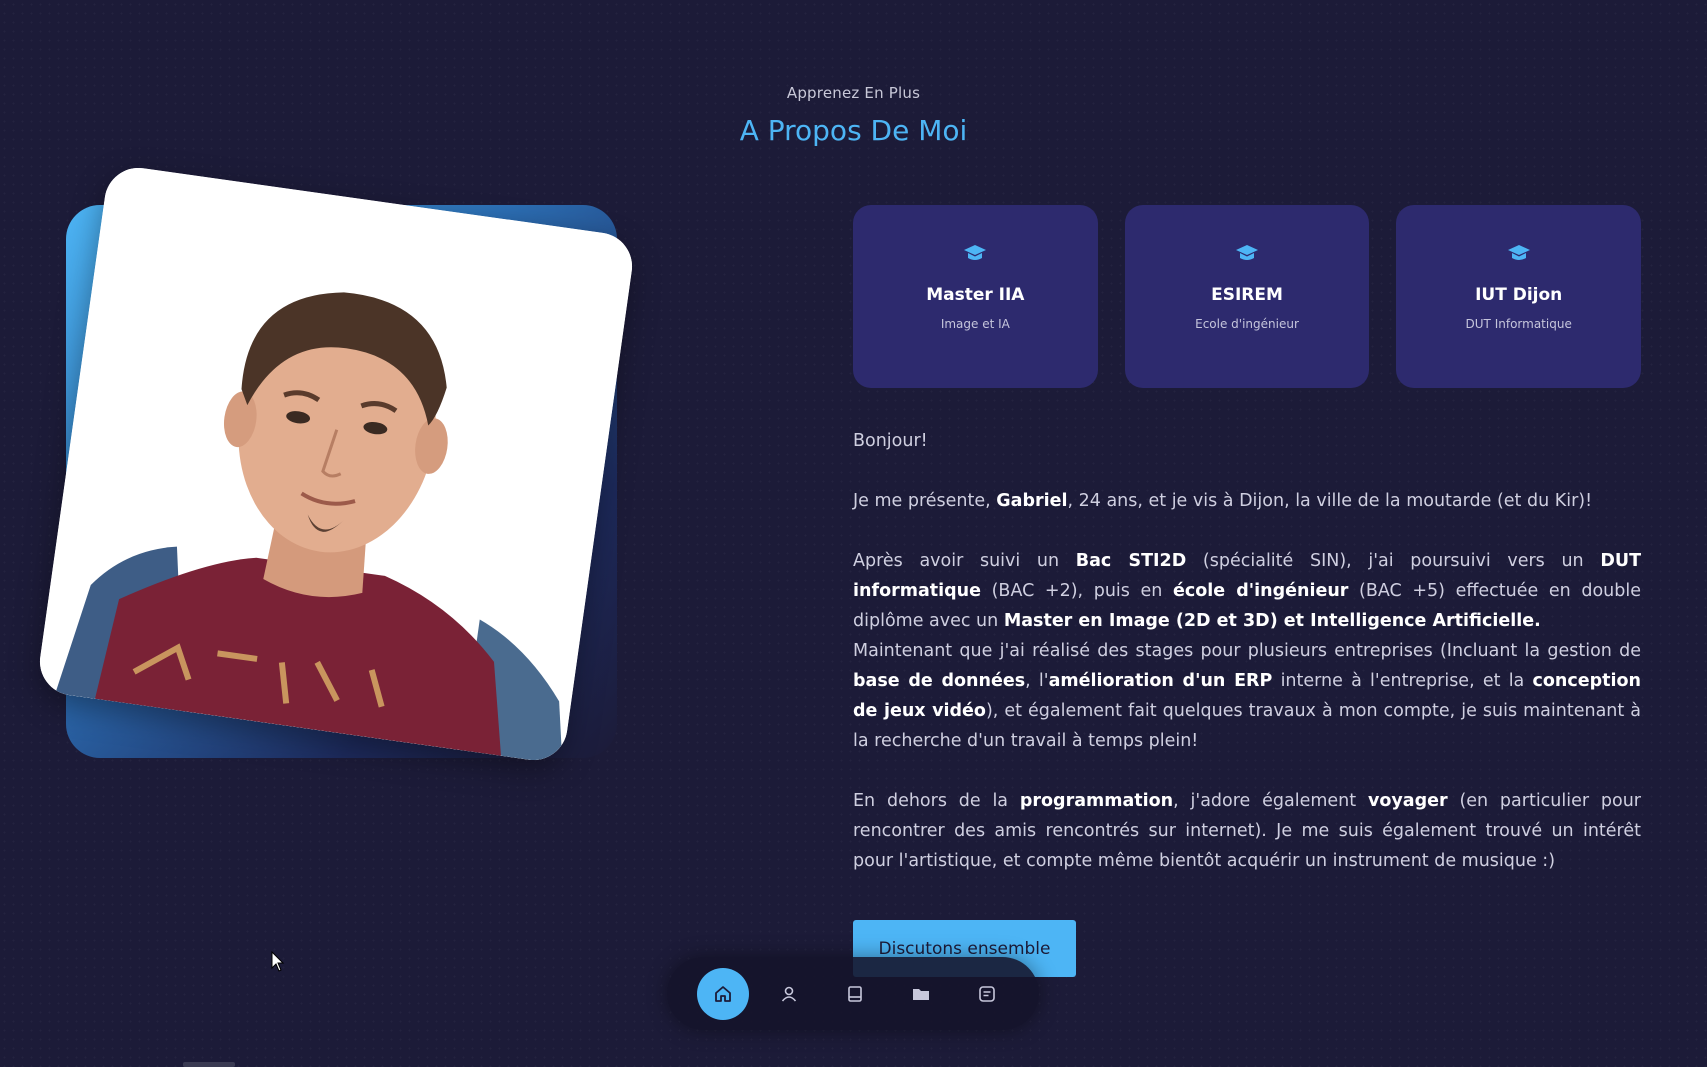  I want to click on education-card-esirem: ESIREM Ecole d'ingénieur, so click(1247, 296).